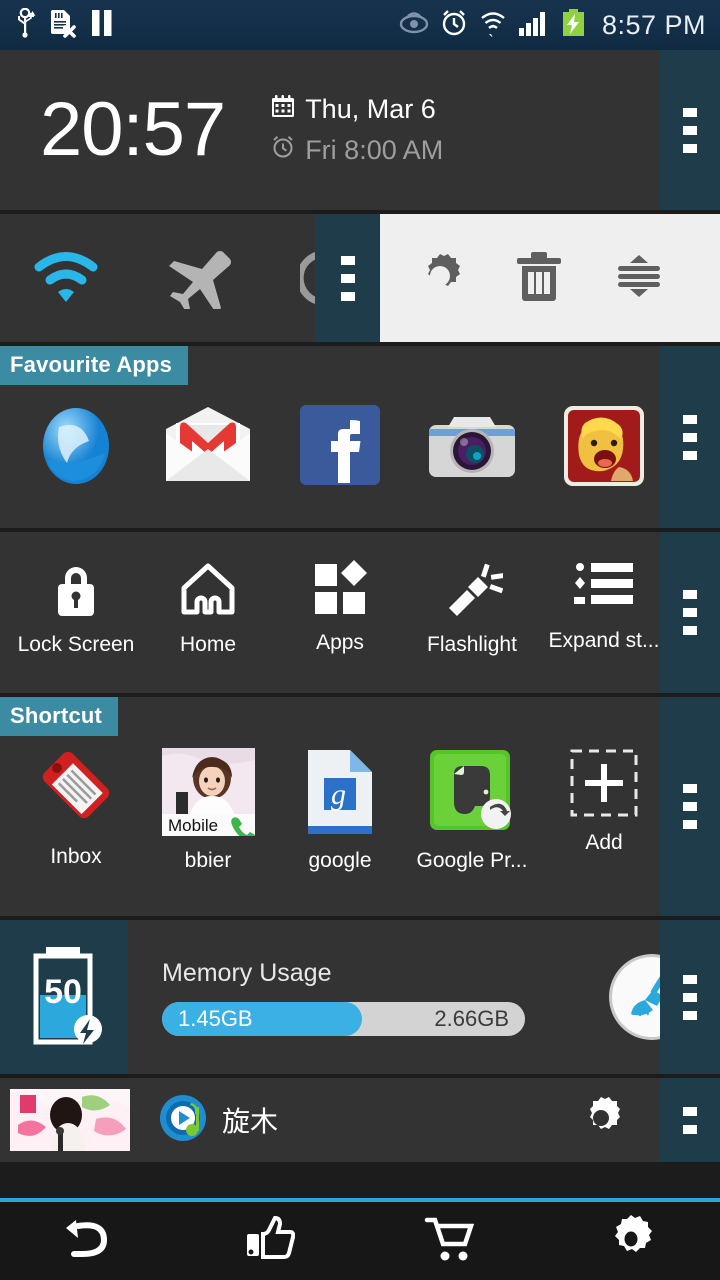  Describe the element at coordinates (63, 992) in the screenshot. I see `battery-level-text: 50` at that location.